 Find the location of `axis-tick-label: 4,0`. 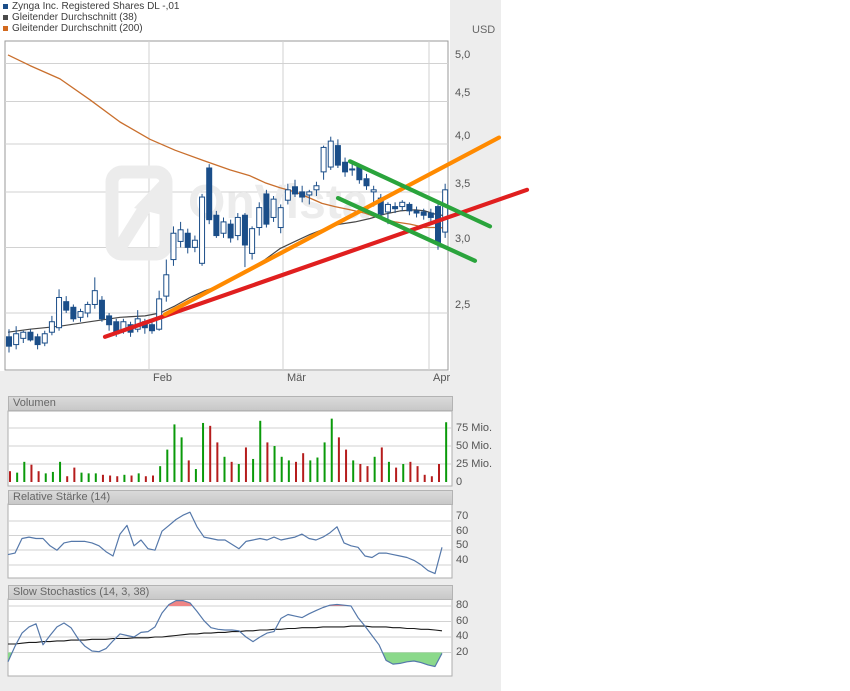

axis-tick-label: 4,0 is located at coordinates (463, 136).